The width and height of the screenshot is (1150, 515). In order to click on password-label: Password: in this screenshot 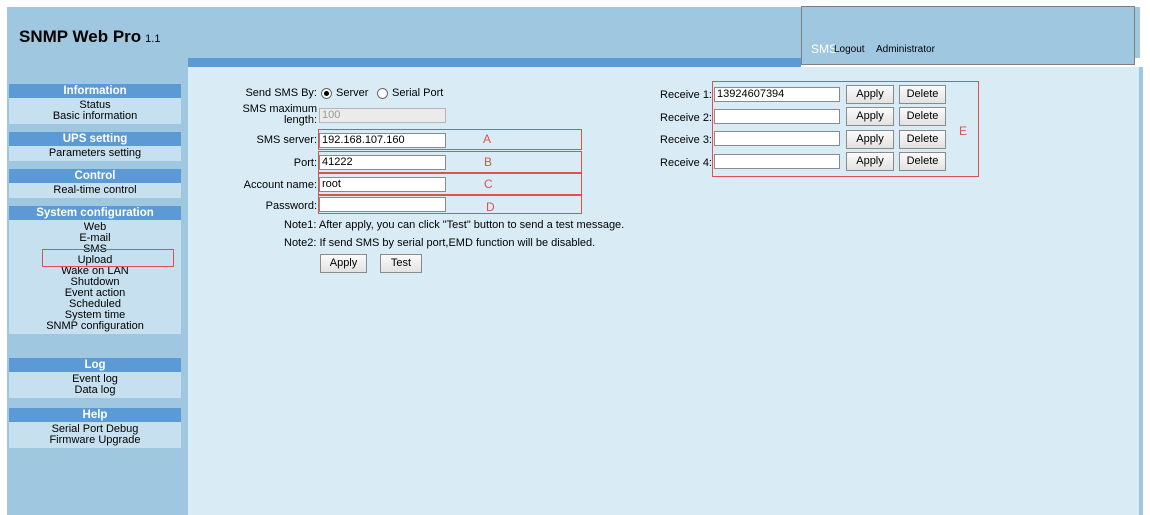, I will do `click(291, 206)`.